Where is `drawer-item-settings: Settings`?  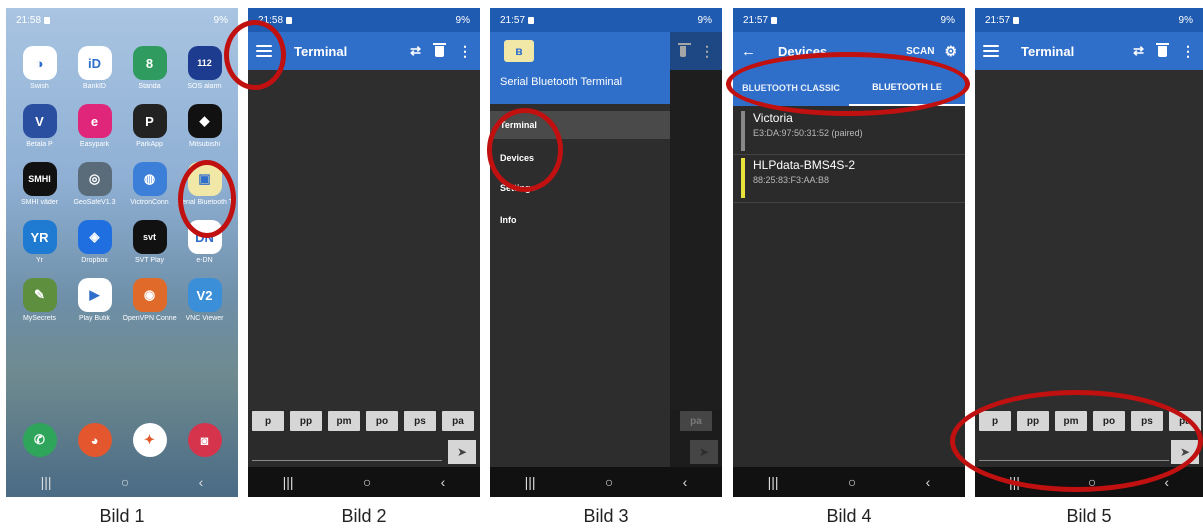 drawer-item-settings: Settings is located at coordinates (580, 188).